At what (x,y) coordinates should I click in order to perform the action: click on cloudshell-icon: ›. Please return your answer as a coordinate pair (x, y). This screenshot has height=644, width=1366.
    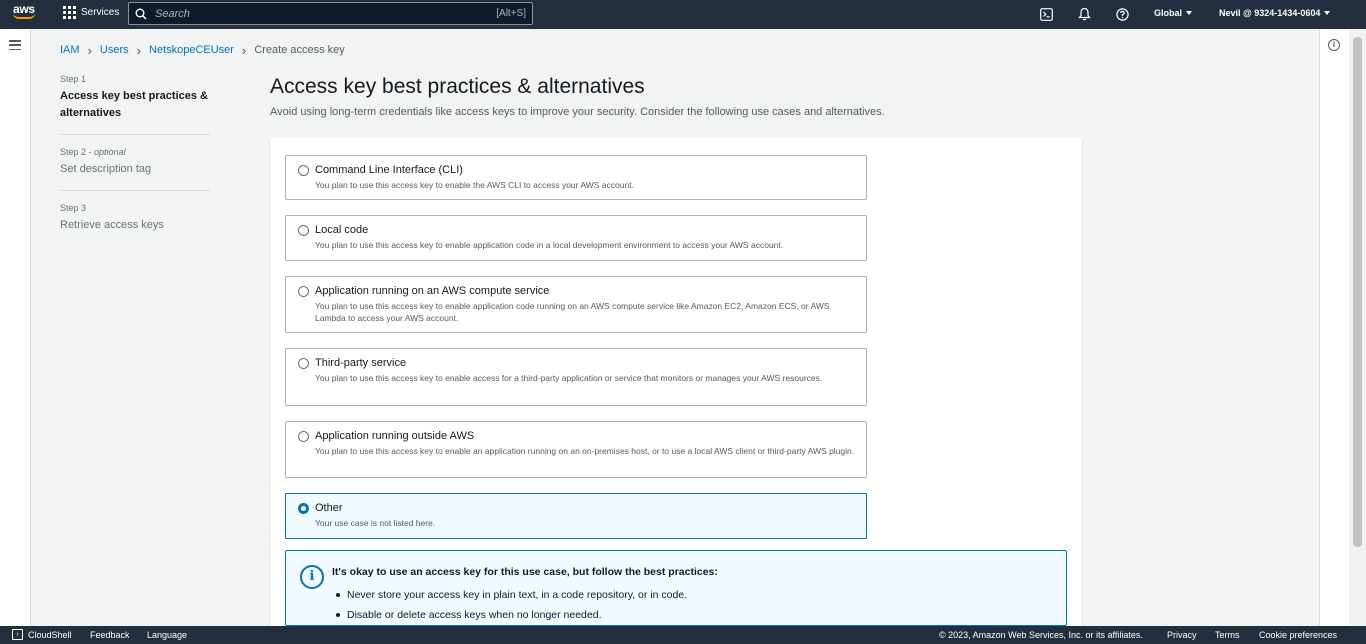
    Looking at the image, I should click on (17, 634).